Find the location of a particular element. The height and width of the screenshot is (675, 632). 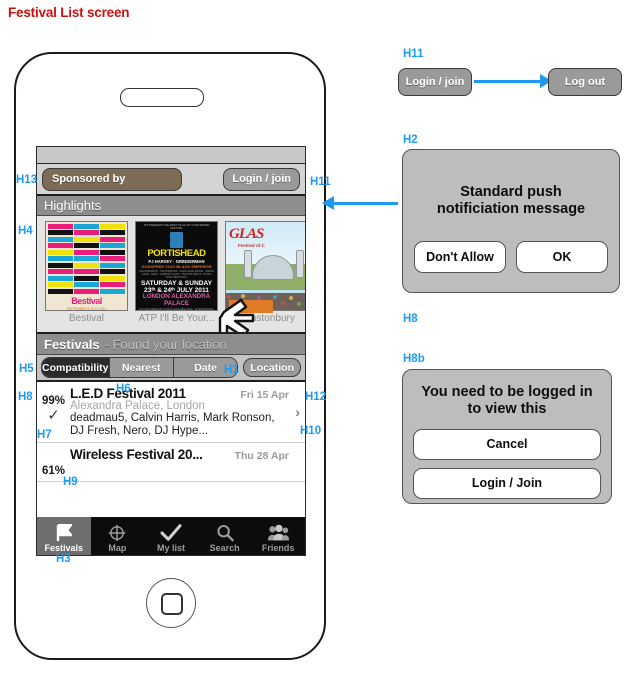

friends-icon is located at coordinates (279, 532).